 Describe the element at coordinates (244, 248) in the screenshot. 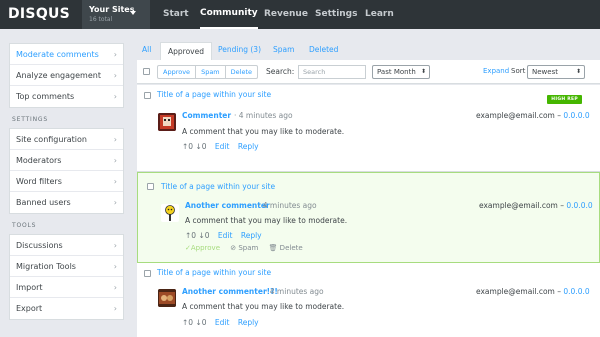

I see `spam-button: ⊘ Spam` at that location.